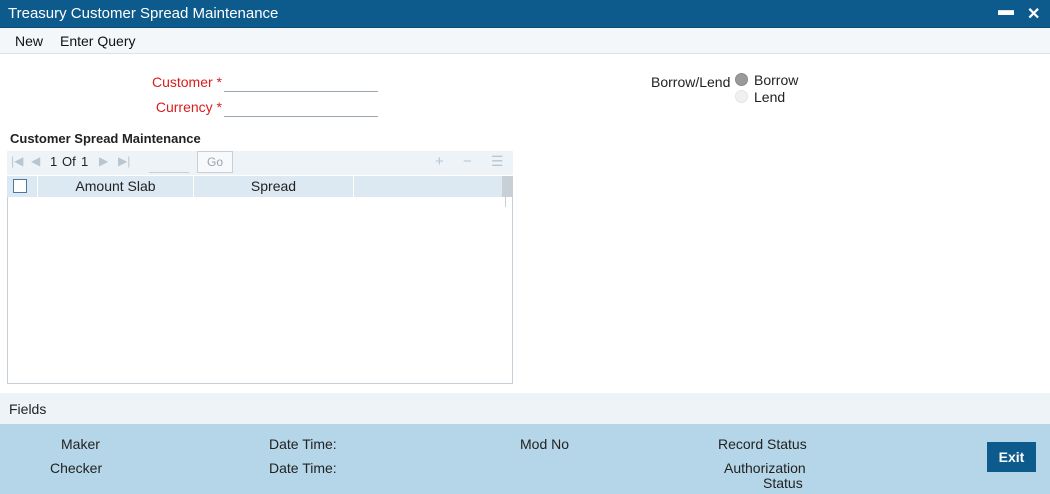 The height and width of the screenshot is (494, 1050). I want to click on currency-label: Currency *, so click(188, 107).